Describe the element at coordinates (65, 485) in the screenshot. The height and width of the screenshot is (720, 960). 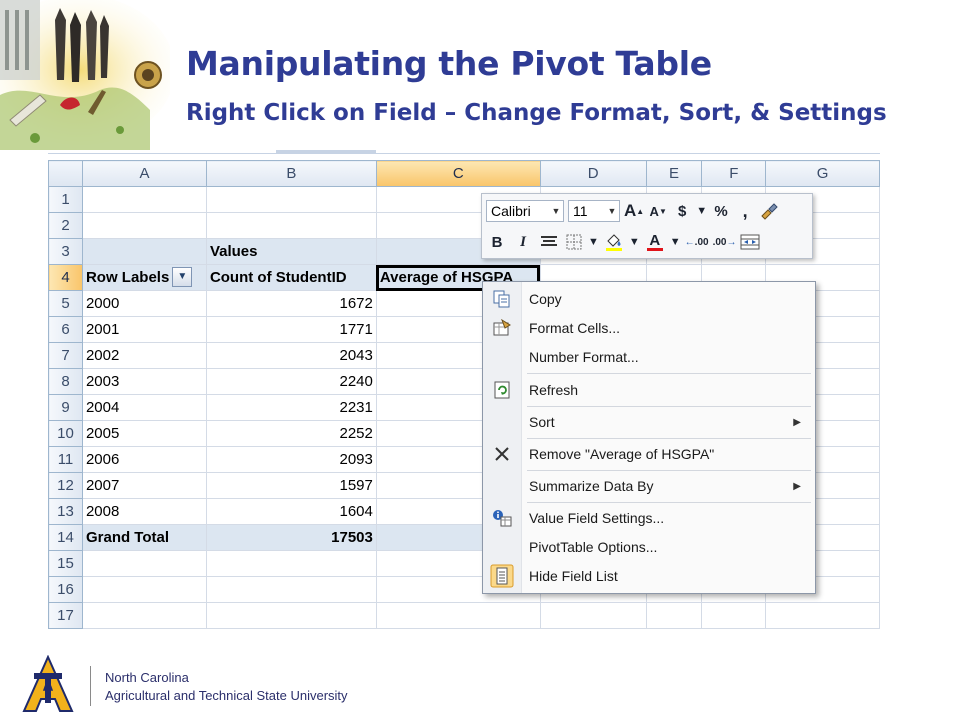
I see `row-header: 12` at that location.